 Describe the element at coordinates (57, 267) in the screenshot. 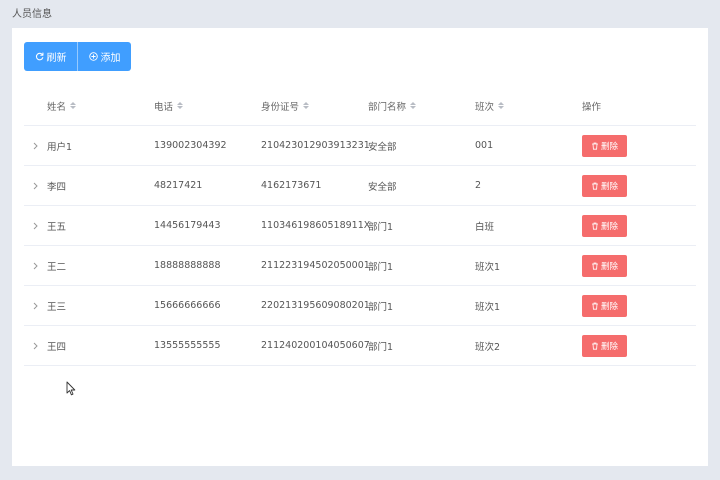

I see `cell-name: 王二` at that location.